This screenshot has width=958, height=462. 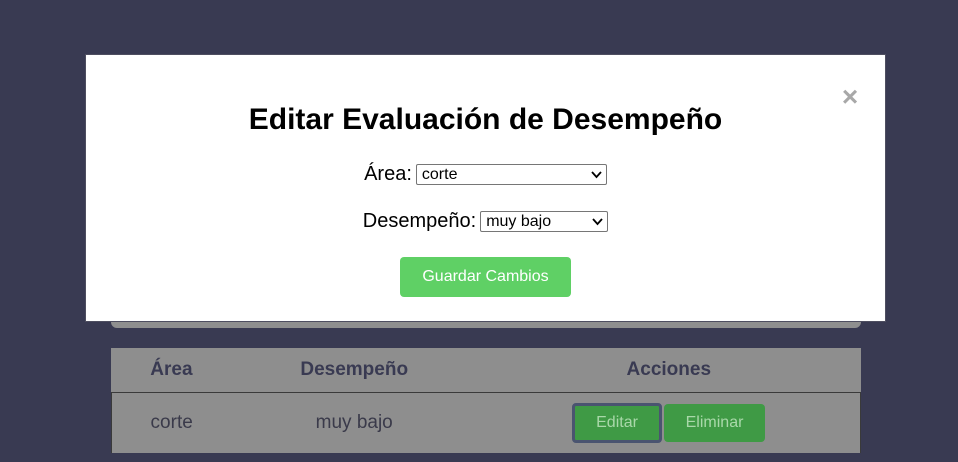 I want to click on delete-button: Eliminar, so click(x=715, y=423).